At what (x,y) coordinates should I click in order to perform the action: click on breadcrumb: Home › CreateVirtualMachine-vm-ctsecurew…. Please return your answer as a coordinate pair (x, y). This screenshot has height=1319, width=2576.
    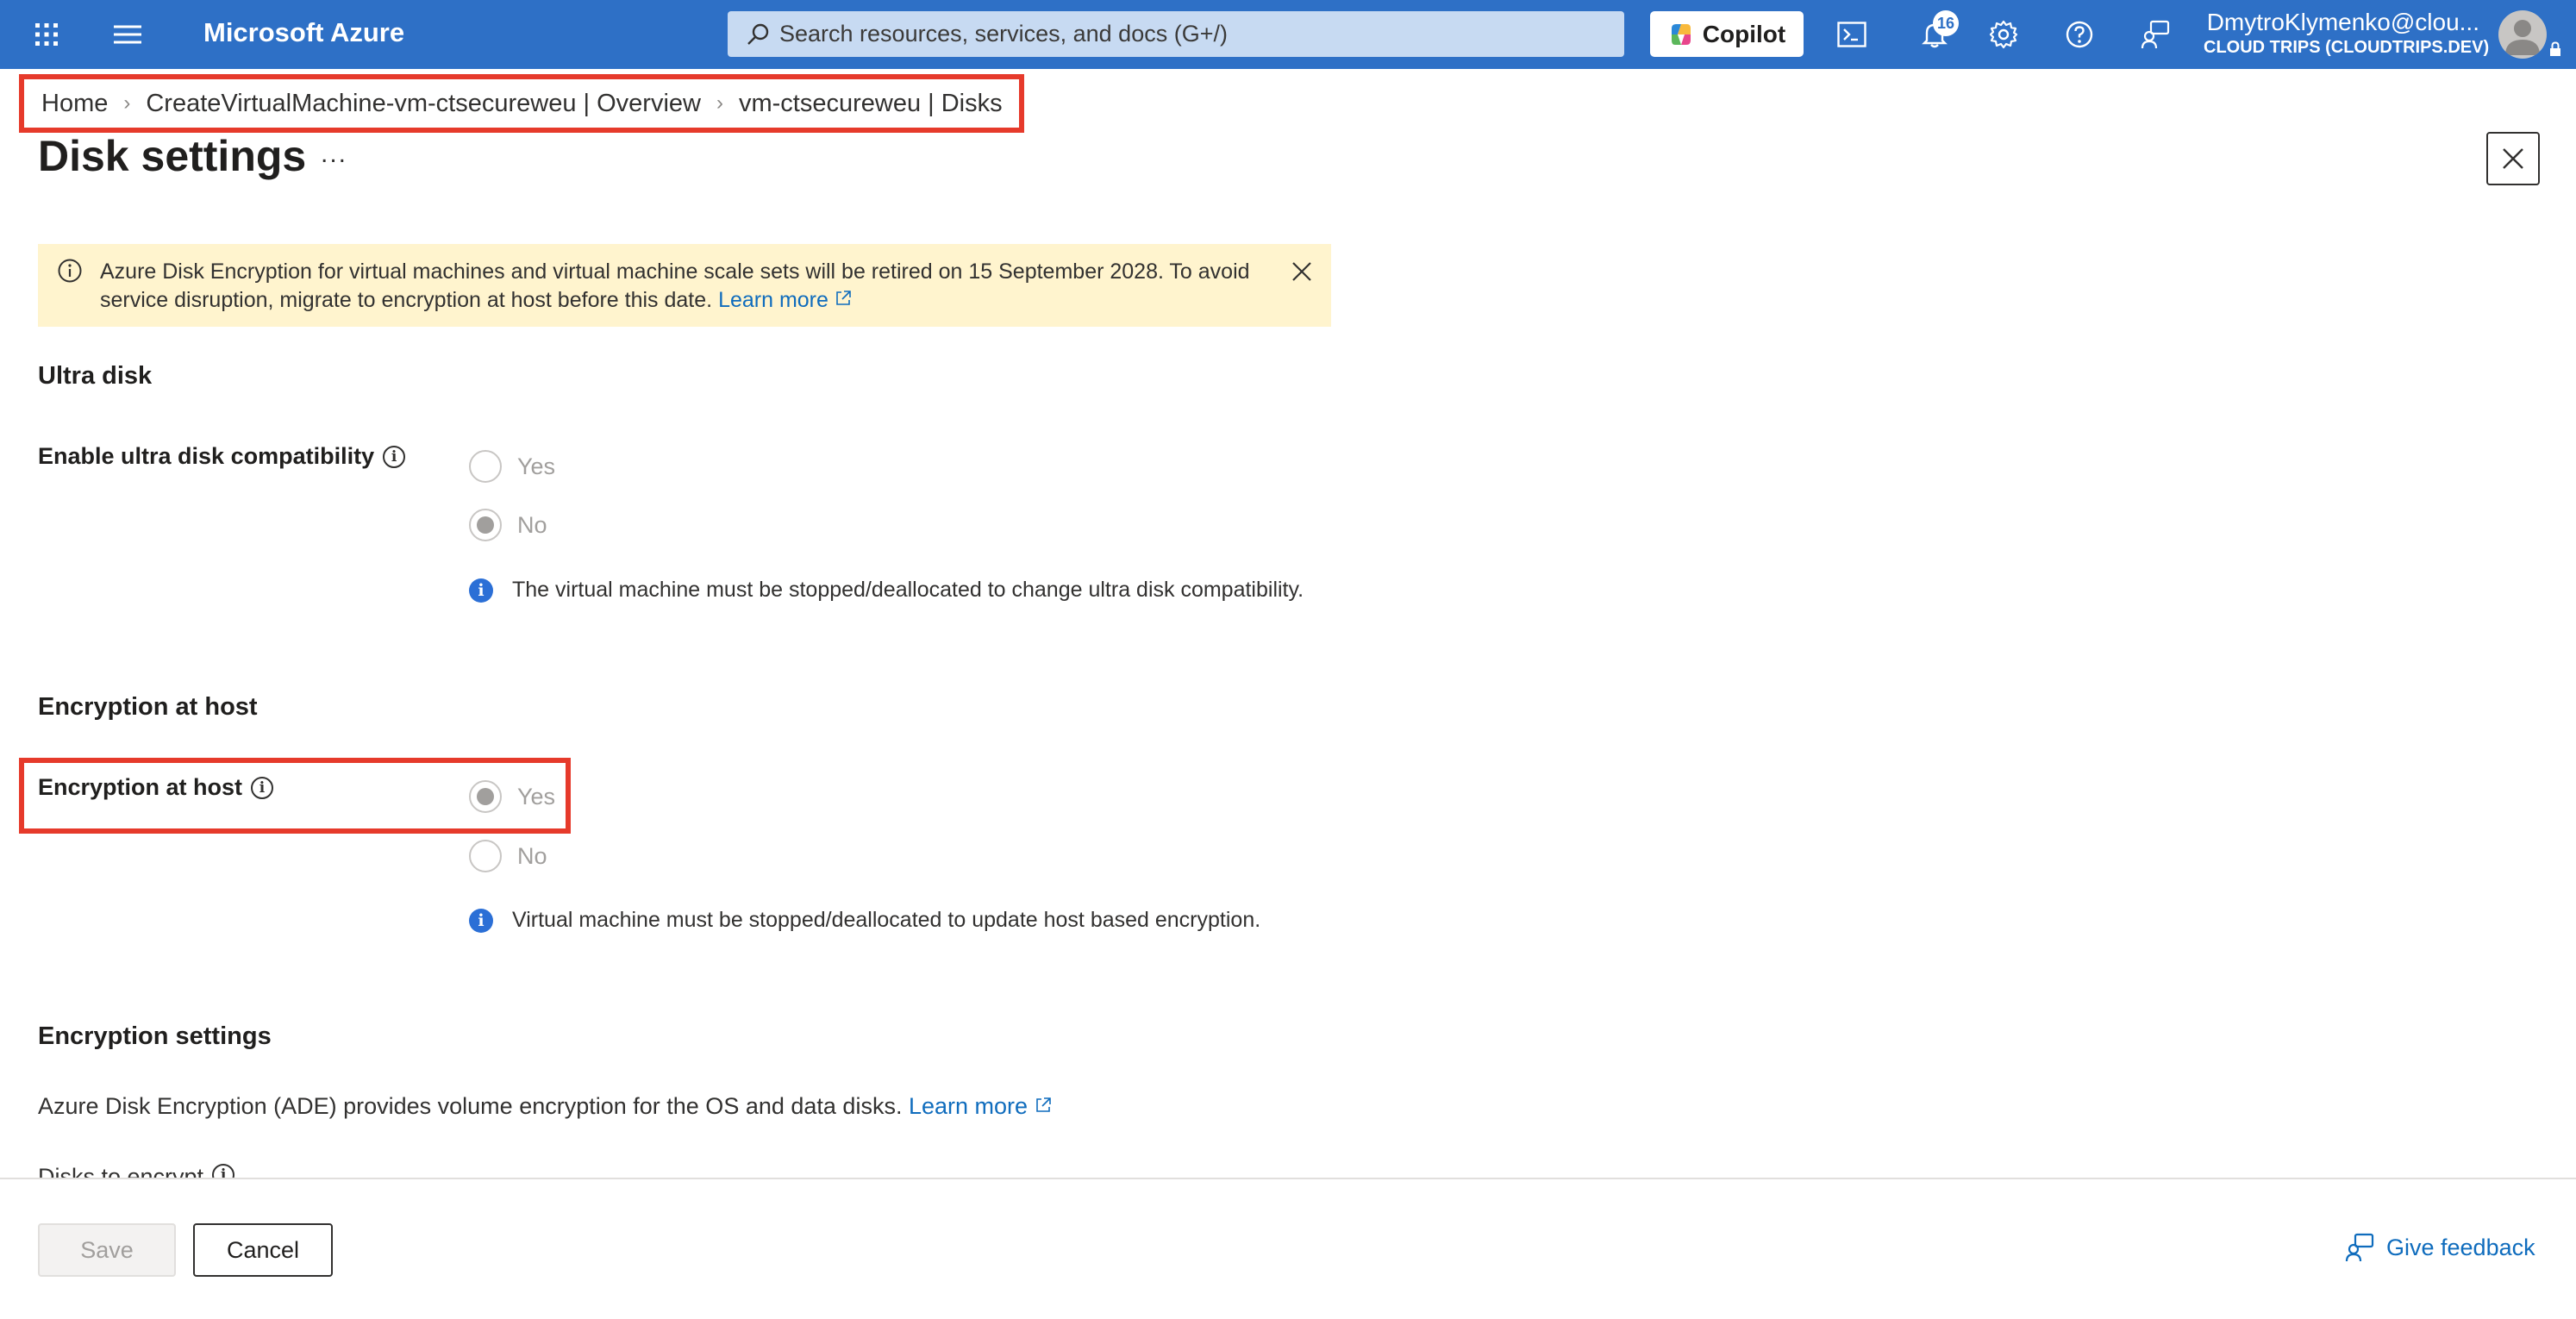
    Looking at the image, I should click on (521, 103).